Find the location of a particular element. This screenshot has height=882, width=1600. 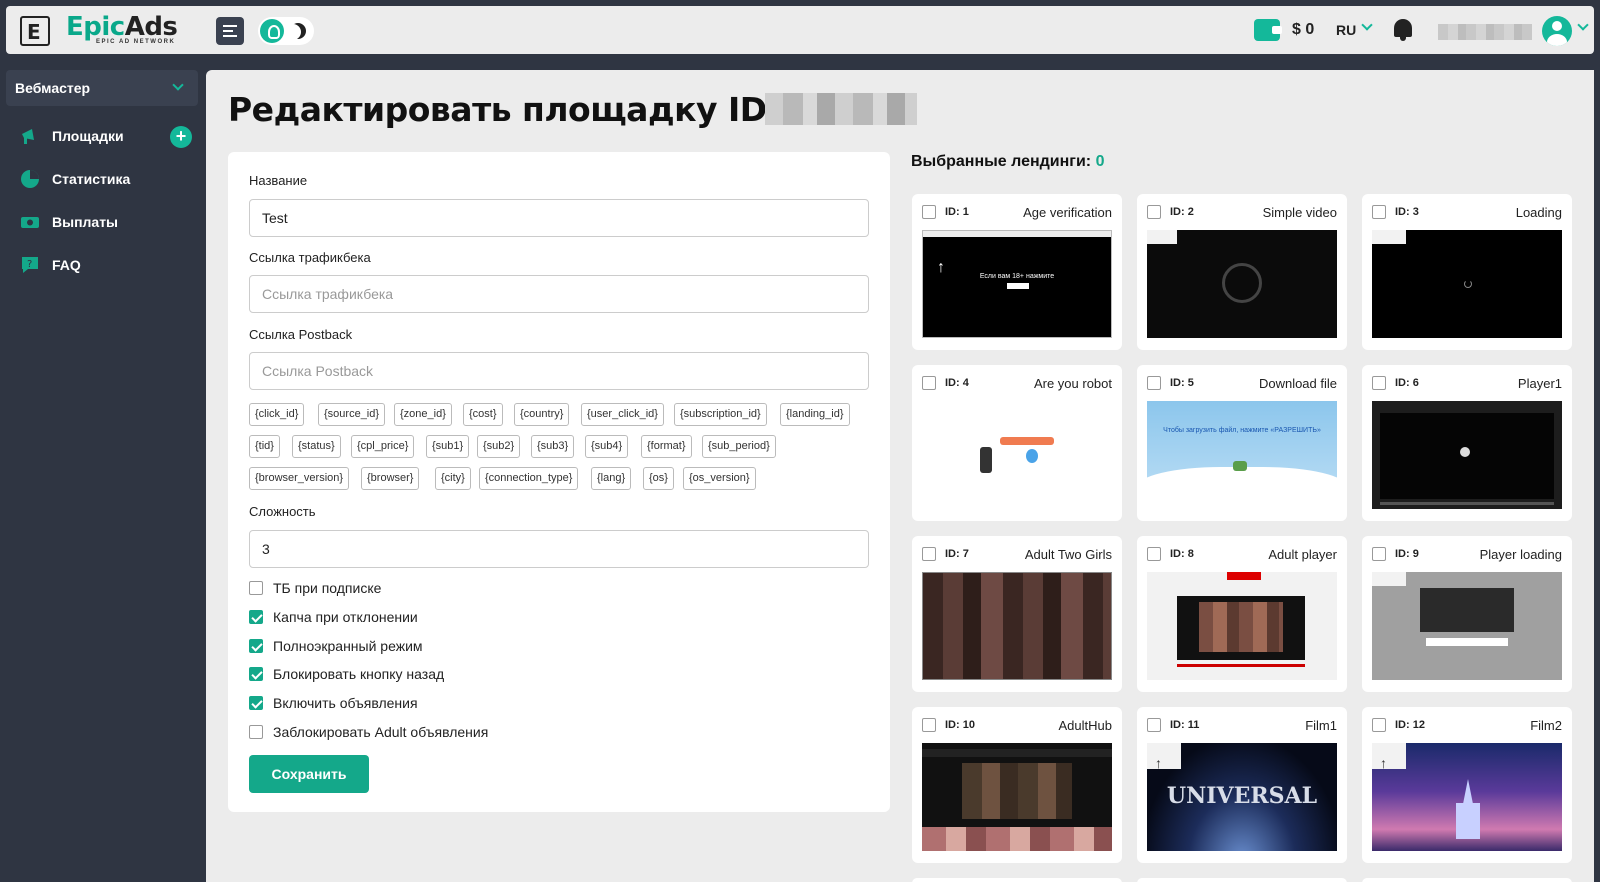

landing-card: ID: 8 Adult player is located at coordinates (1242, 614).